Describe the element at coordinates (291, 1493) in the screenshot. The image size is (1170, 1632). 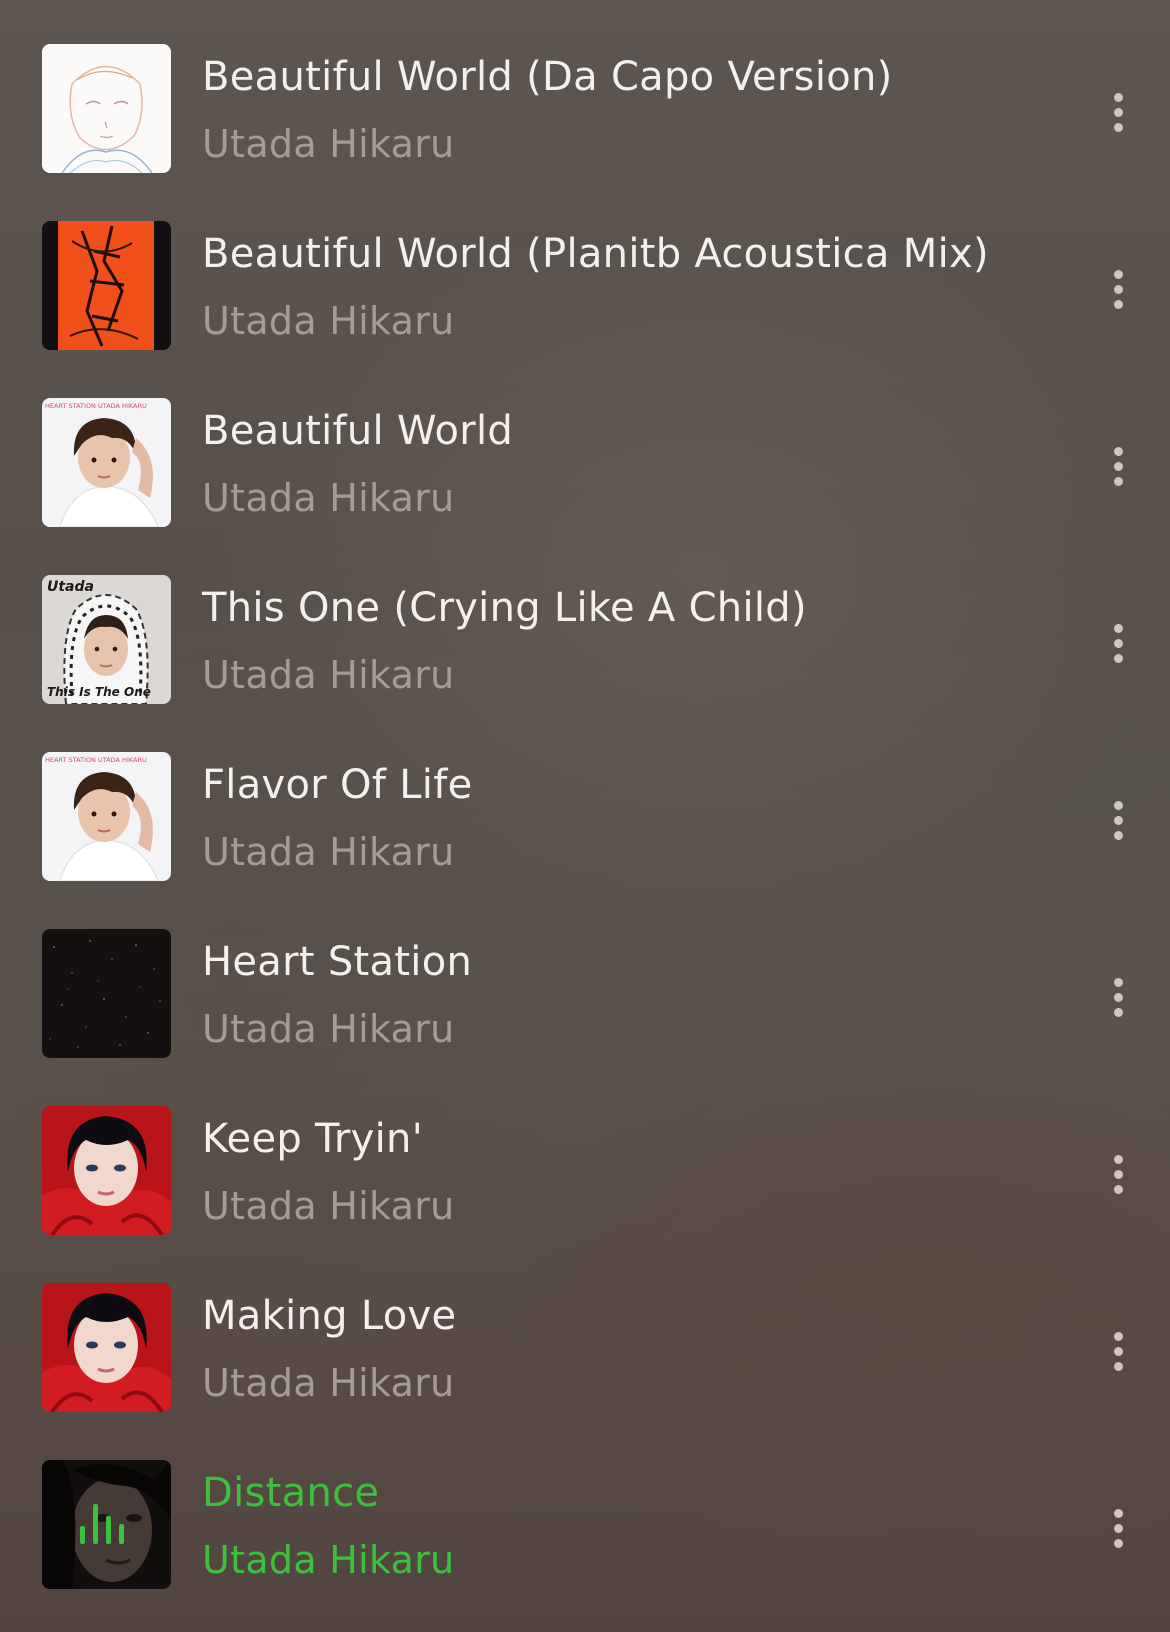
I see `track-title: Distance` at that location.